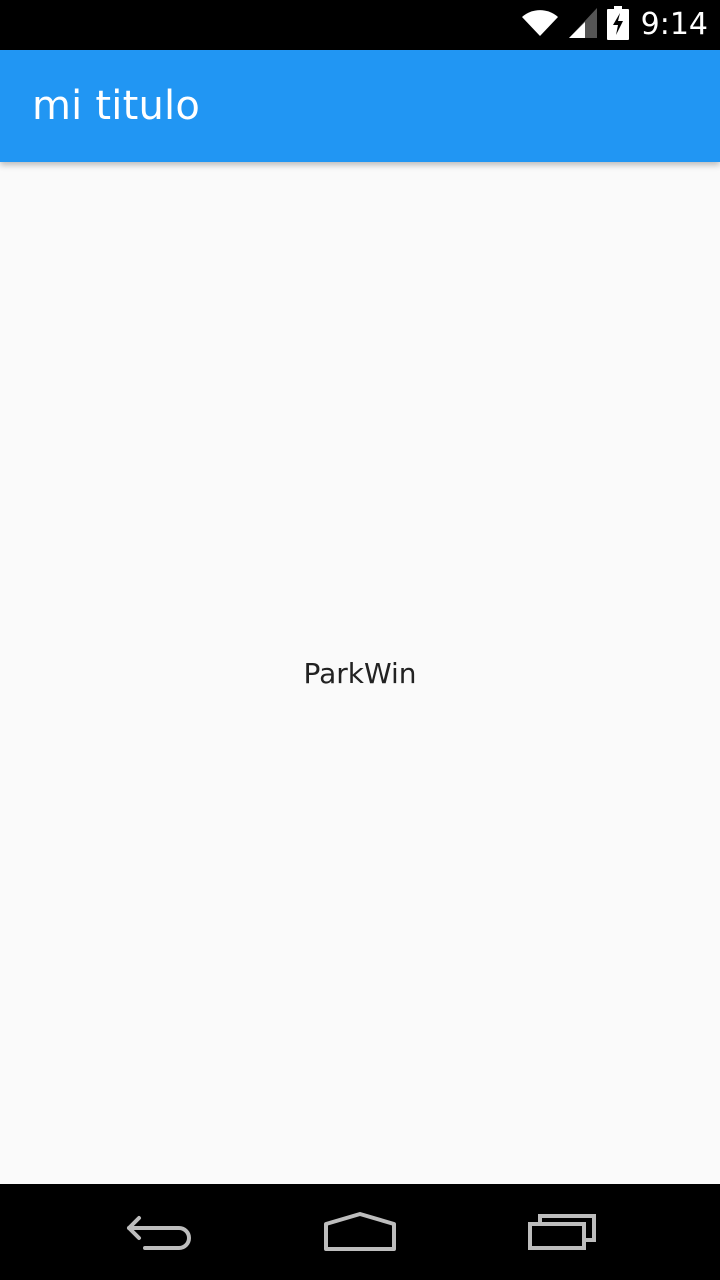 This screenshot has width=720, height=1280. What do you see at coordinates (582, 25) in the screenshot?
I see `signal-icon` at bounding box center [582, 25].